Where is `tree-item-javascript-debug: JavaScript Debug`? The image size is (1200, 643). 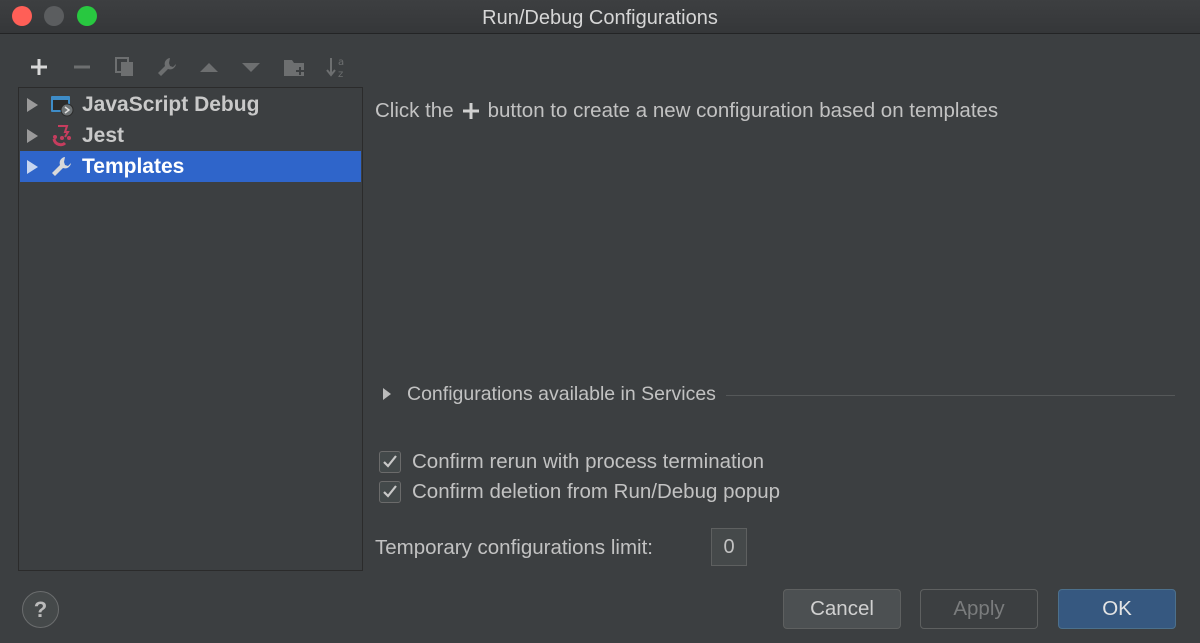
tree-item-javascript-debug: JavaScript Debug is located at coordinates (190, 104).